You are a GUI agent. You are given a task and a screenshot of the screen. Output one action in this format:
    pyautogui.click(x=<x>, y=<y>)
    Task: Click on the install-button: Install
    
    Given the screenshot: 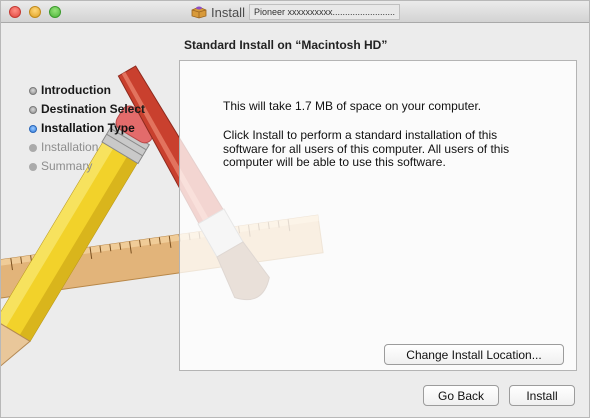 What is the action you would take?
    pyautogui.click(x=542, y=395)
    